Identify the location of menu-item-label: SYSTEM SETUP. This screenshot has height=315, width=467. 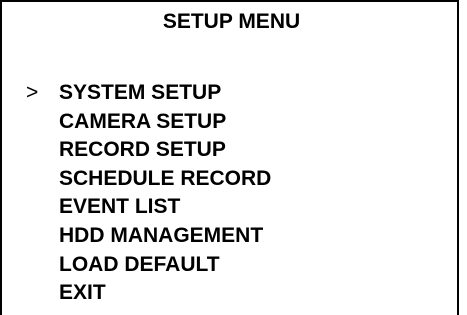
(140, 92).